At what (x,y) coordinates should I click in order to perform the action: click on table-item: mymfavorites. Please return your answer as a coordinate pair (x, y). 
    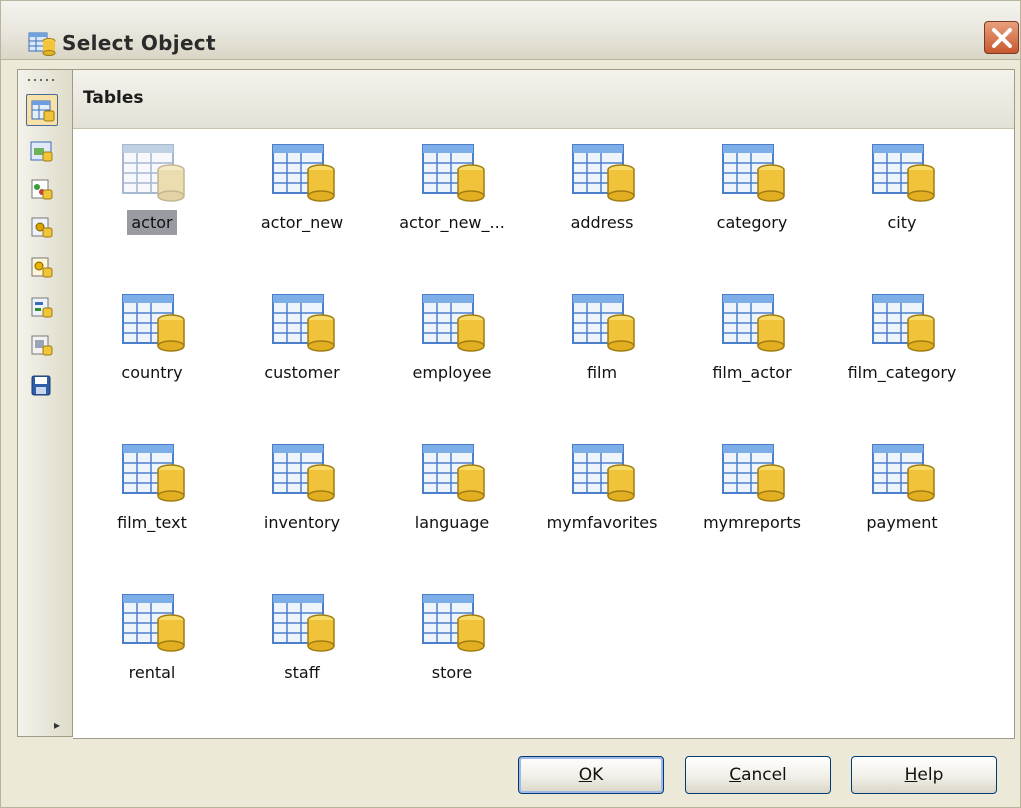
    Looking at the image, I should click on (602, 490).